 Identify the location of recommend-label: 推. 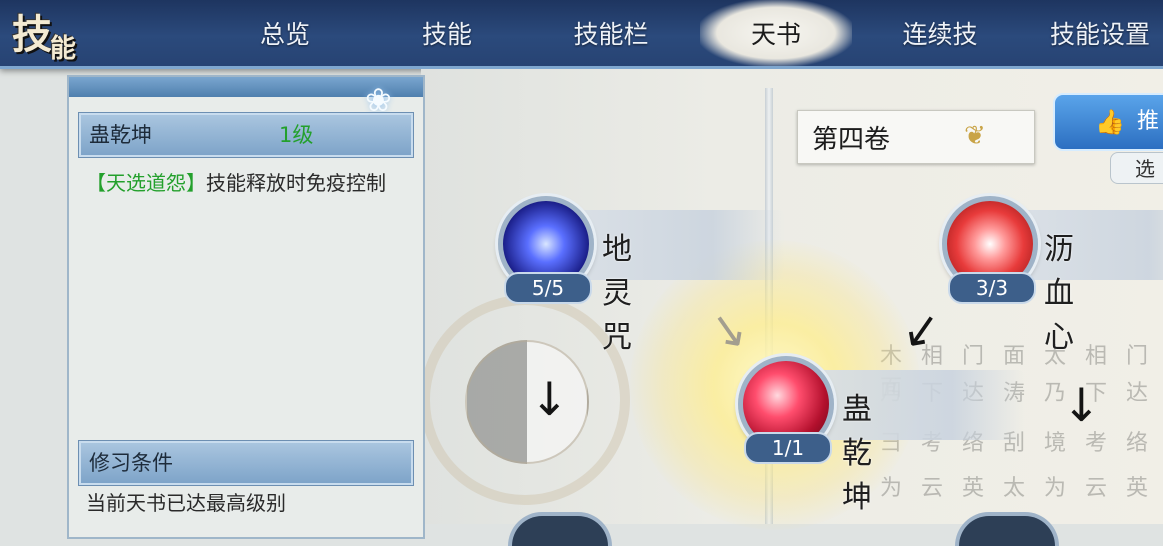
(1148, 121).